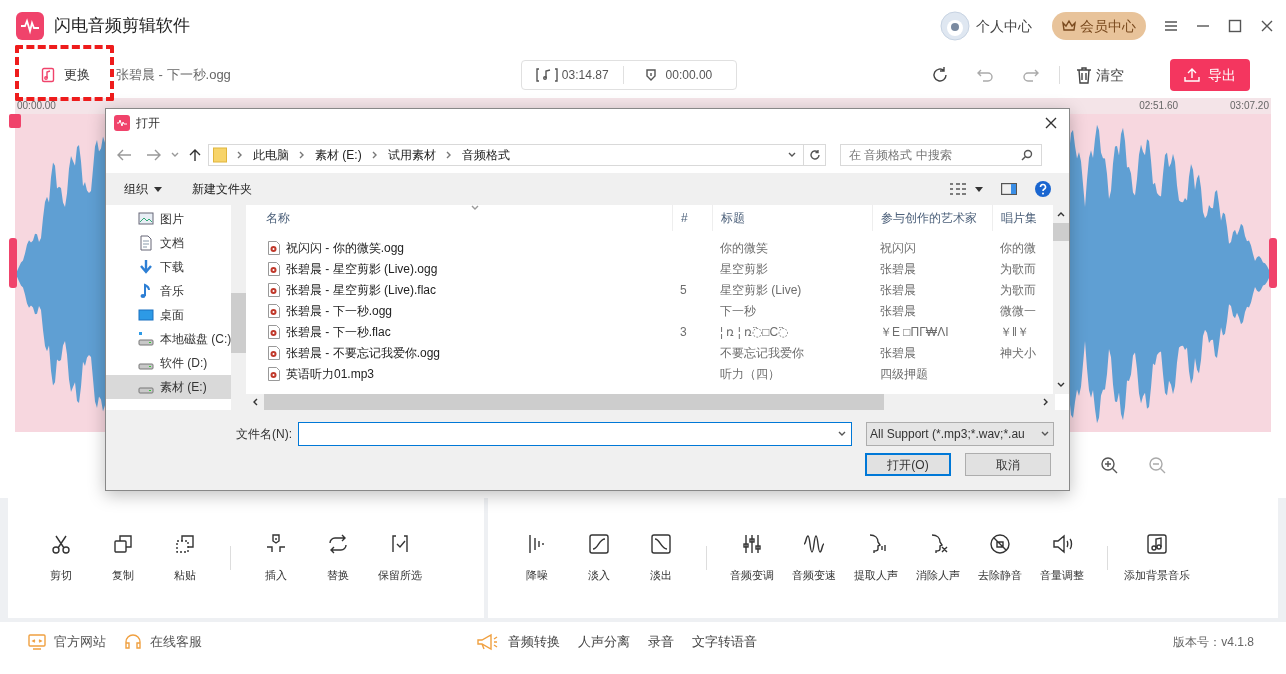 This screenshot has height=674, width=1286. What do you see at coordinates (1004, 26) in the screenshot?
I see `user-center-link: 个人中心` at bounding box center [1004, 26].